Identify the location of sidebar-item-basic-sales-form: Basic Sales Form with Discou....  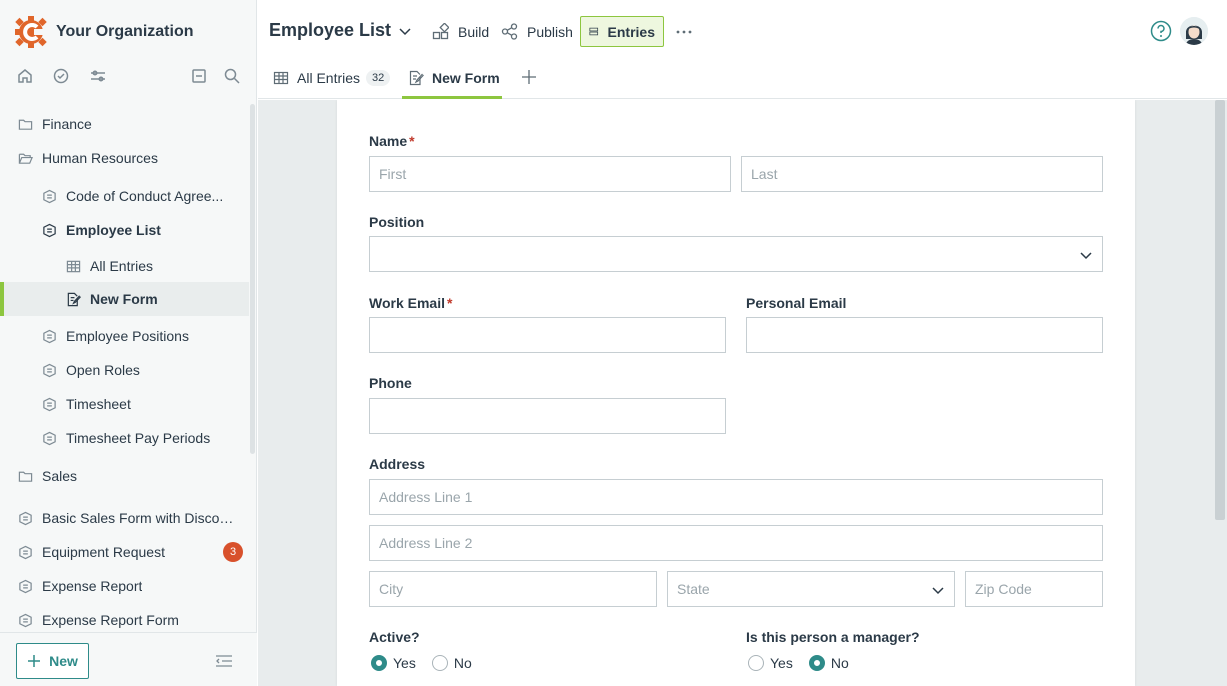
(124, 518).